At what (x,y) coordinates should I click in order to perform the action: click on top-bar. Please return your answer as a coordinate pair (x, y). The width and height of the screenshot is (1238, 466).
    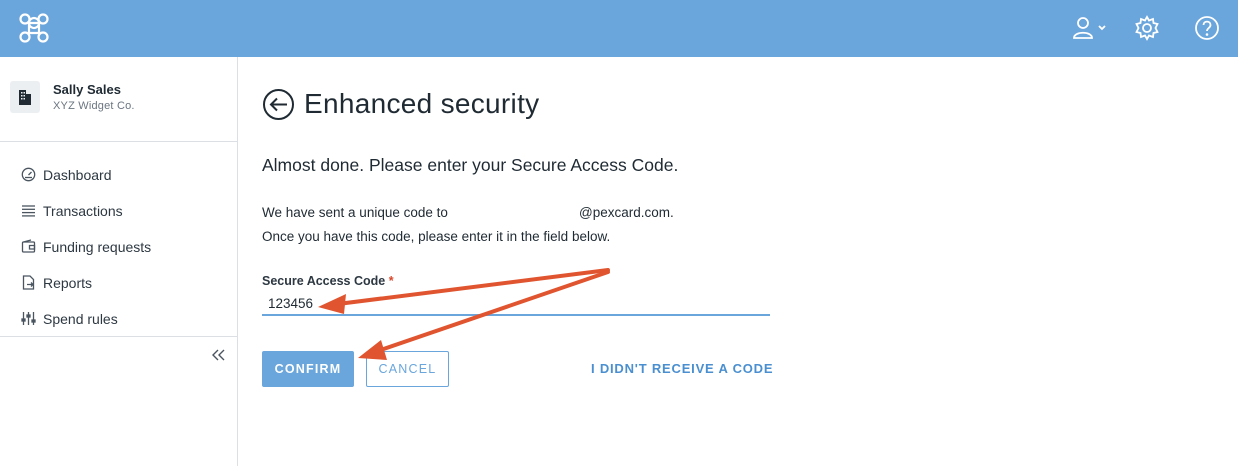
    Looking at the image, I should click on (619, 28).